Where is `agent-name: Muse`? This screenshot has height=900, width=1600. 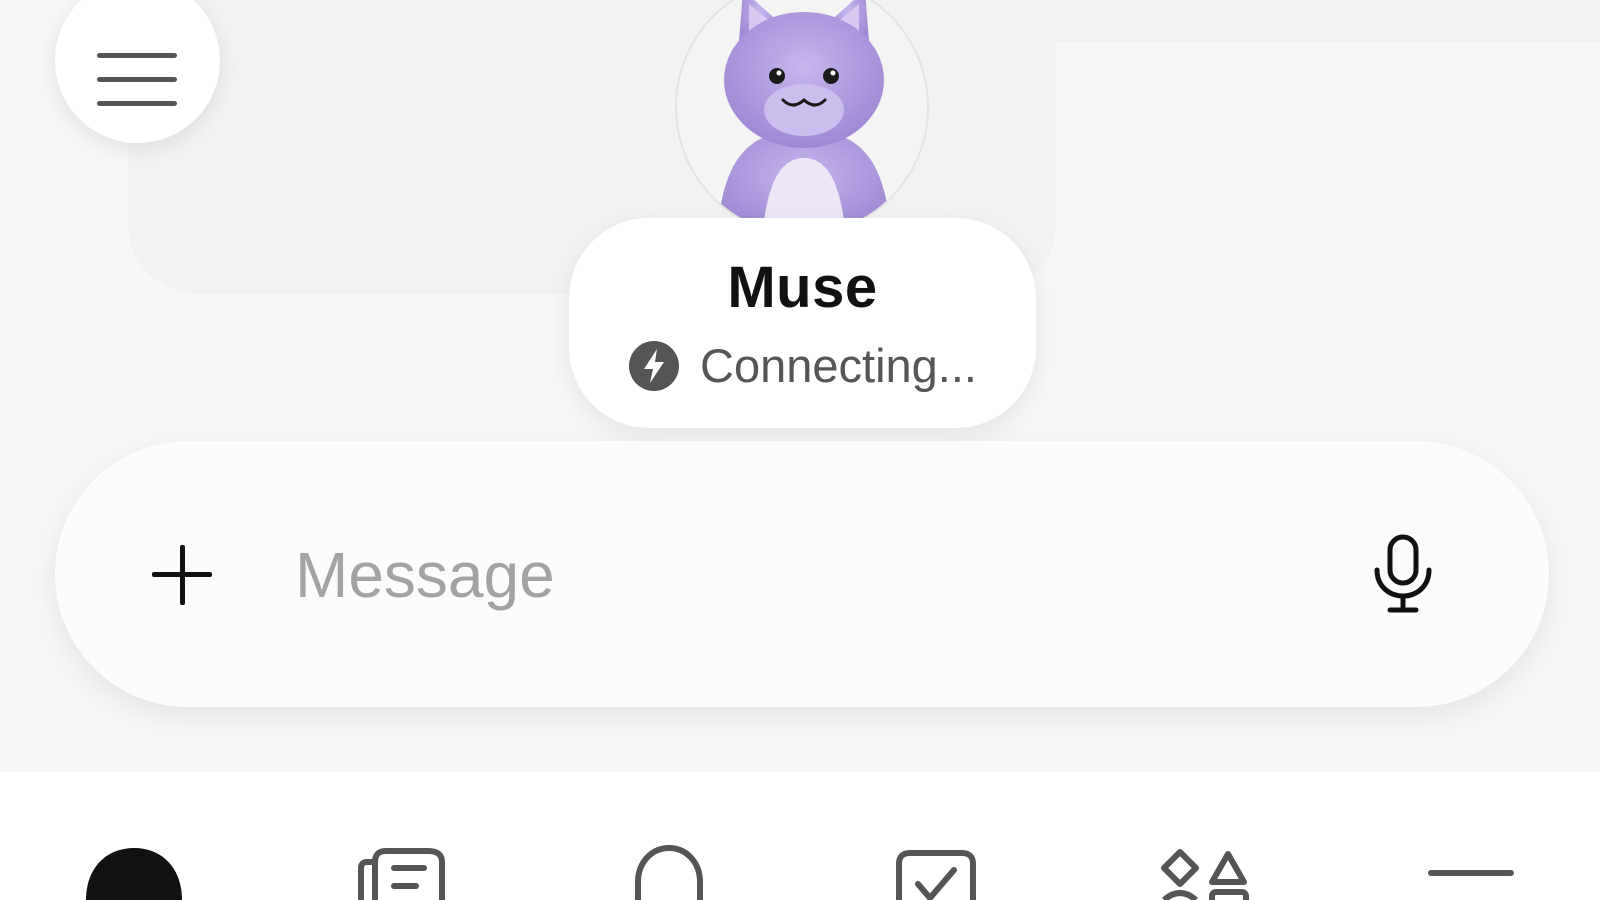 agent-name: Muse is located at coordinates (802, 287).